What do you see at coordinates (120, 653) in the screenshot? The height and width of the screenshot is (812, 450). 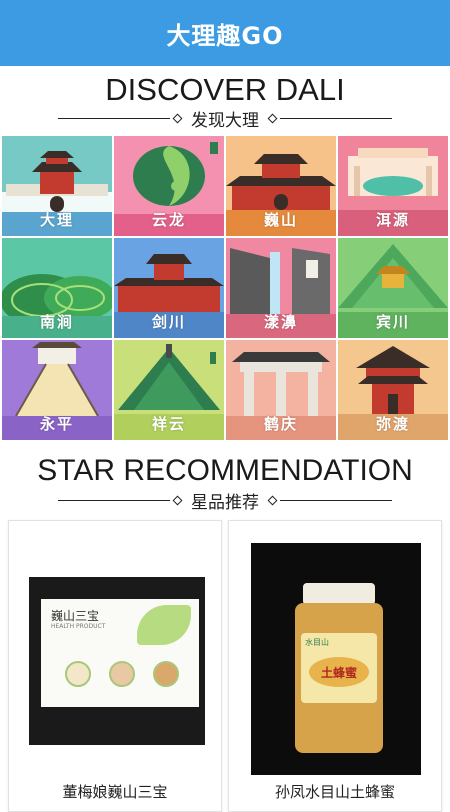 I see `gift-box: 巍山三宝 HEALTH PRODUCT` at bounding box center [120, 653].